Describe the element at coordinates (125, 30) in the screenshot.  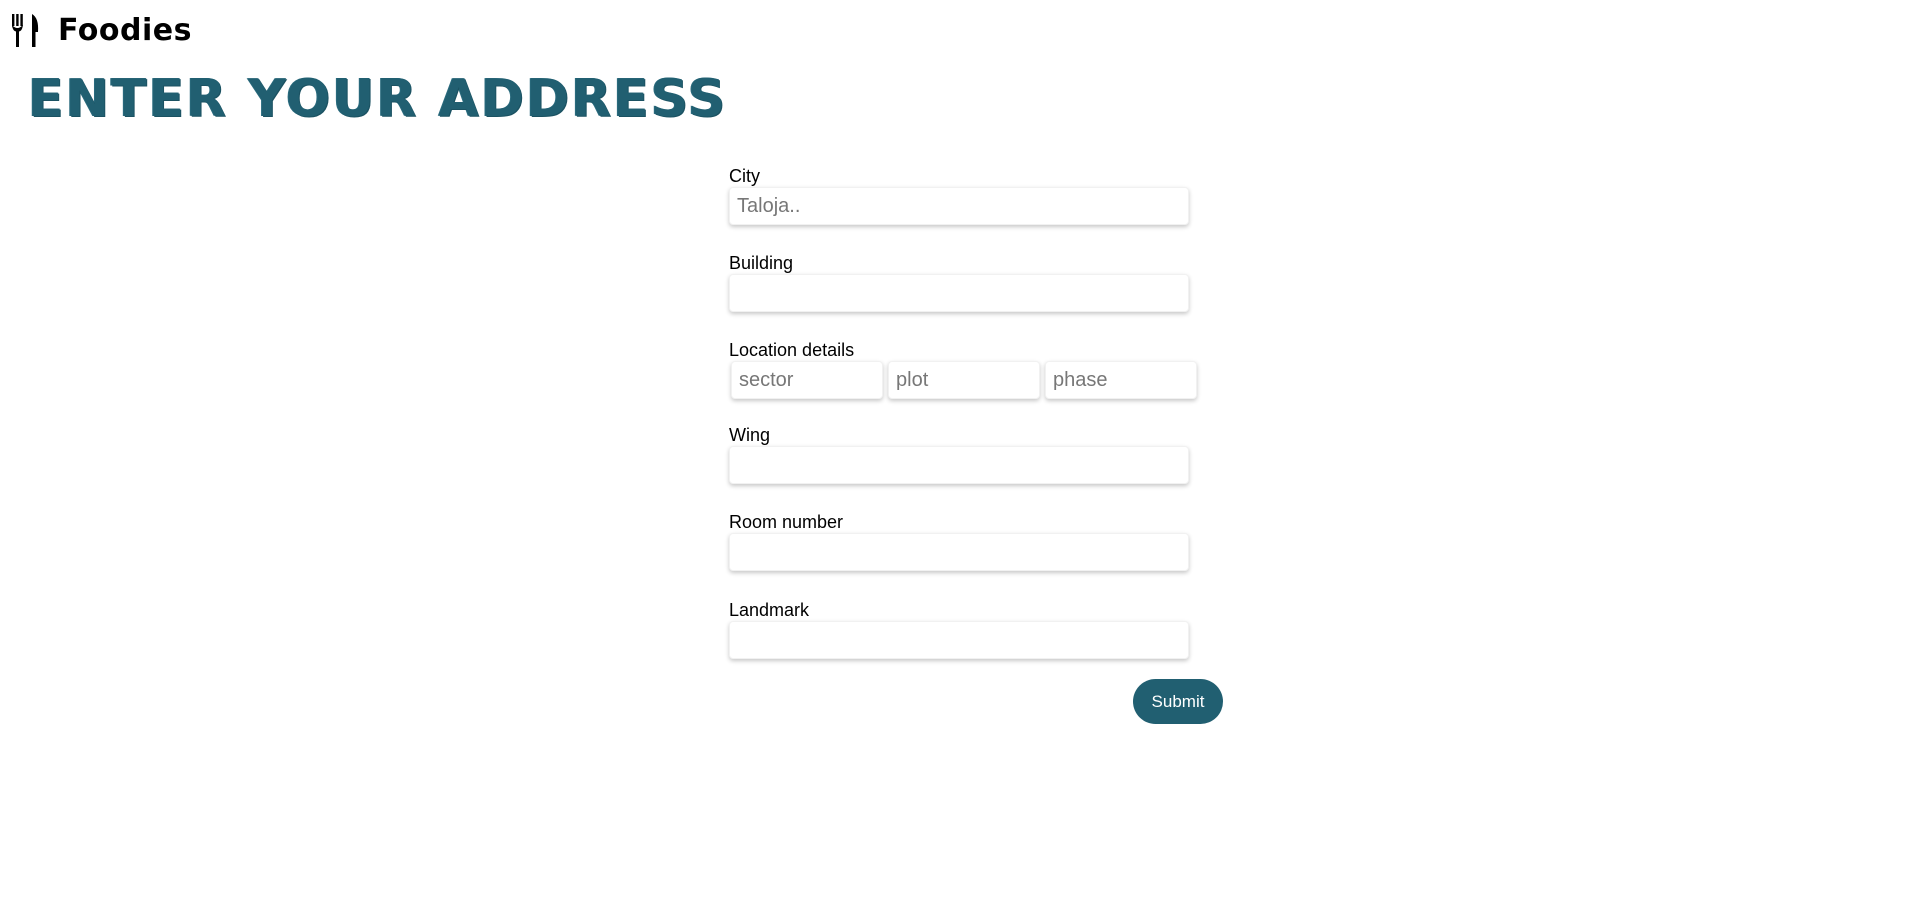
I see `brand-name: Foodies` at that location.